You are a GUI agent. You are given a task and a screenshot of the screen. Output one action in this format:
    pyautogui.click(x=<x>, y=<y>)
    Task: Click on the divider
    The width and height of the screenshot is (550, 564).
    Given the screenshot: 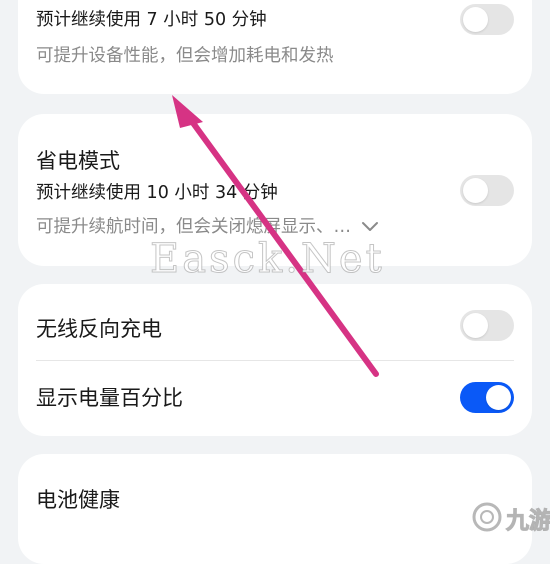 What is the action you would take?
    pyautogui.click(x=275, y=360)
    